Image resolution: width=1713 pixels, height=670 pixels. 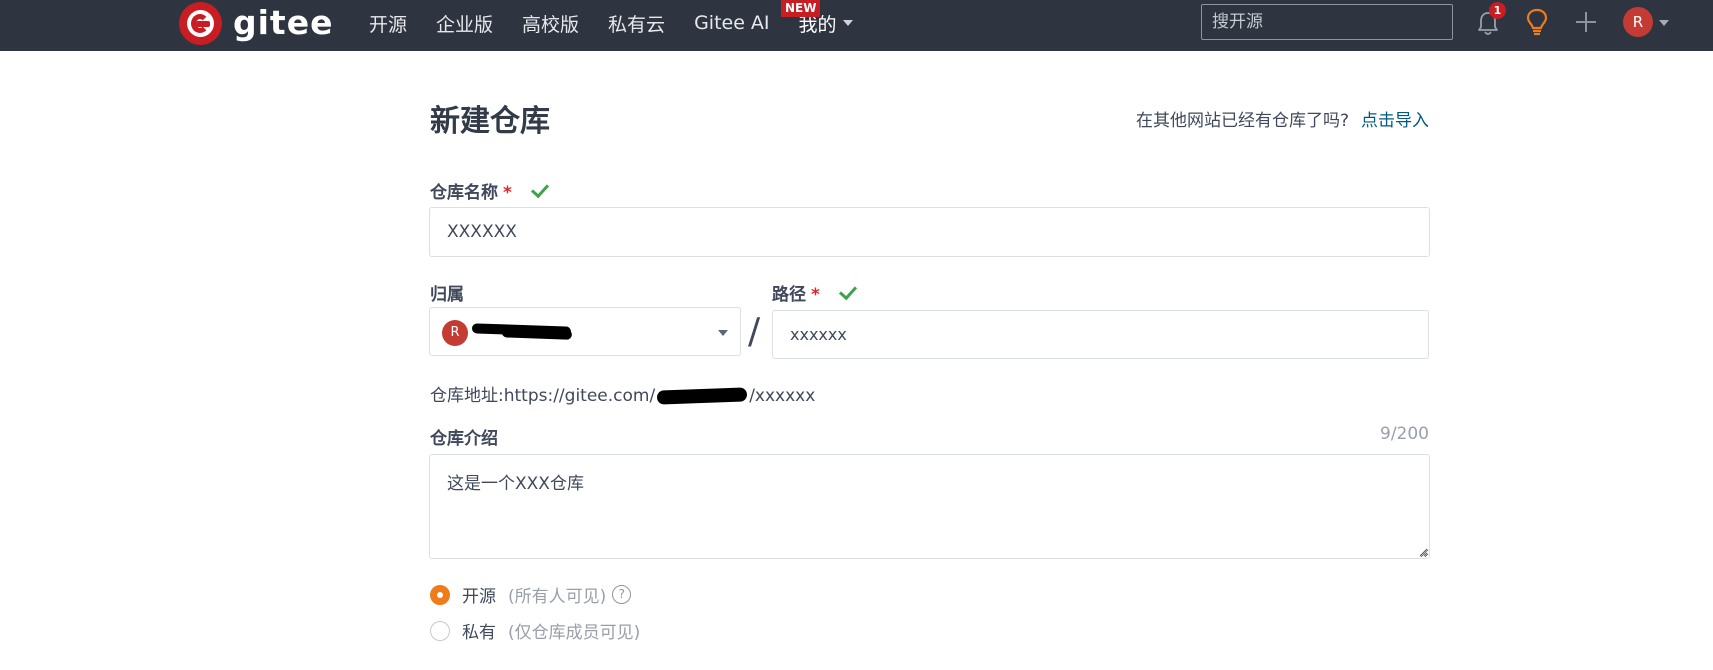 I want to click on repo-url: 仓库地址:https://gitee.com/ /xxxxxx, so click(x=622, y=393).